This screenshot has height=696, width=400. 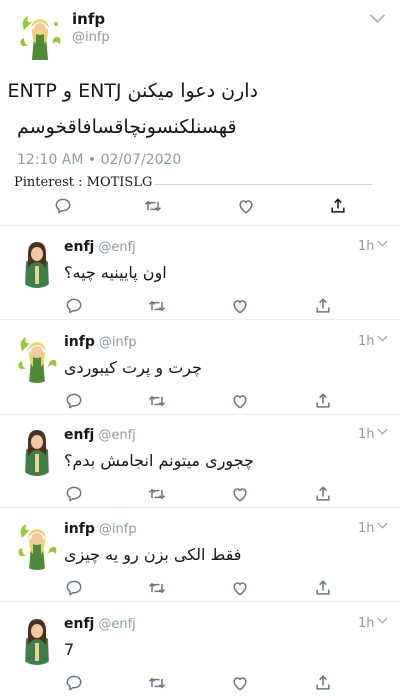 I want to click on reply-text: چرت و پرت کیبوردی, so click(x=133, y=367).